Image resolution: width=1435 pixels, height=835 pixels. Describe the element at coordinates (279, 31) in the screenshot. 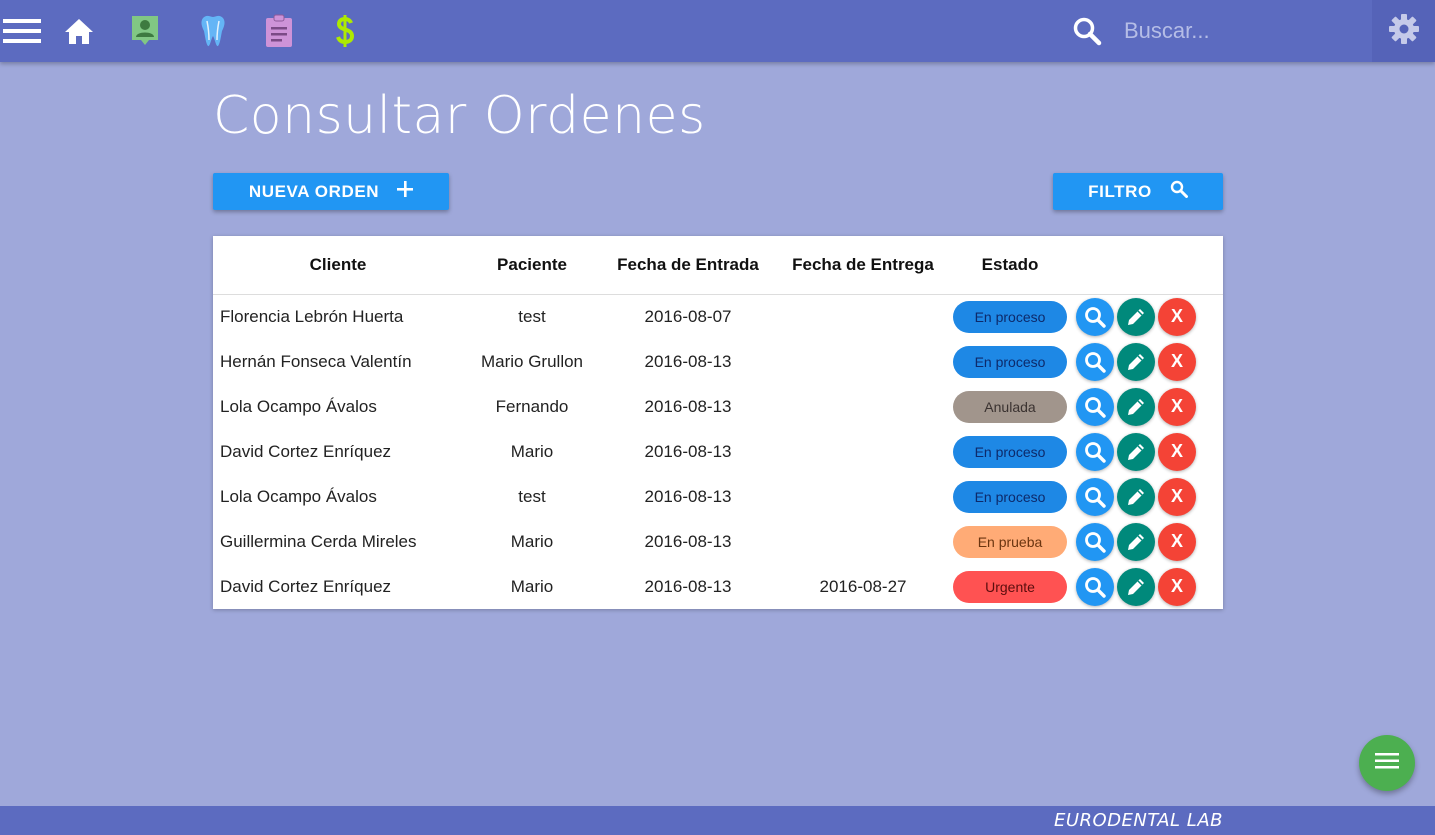

I see `clipboard-icon` at that location.